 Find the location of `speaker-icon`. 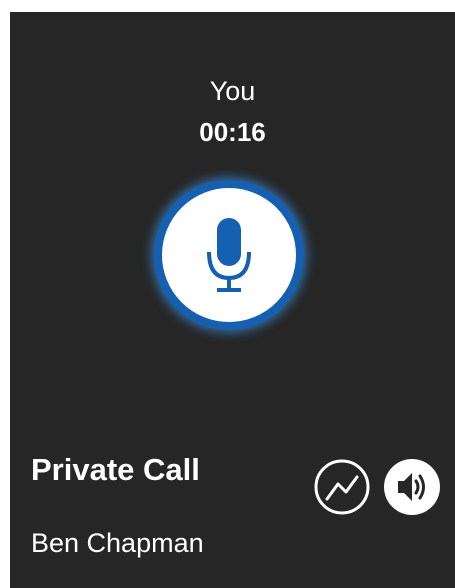

speaker-icon is located at coordinates (412, 487).